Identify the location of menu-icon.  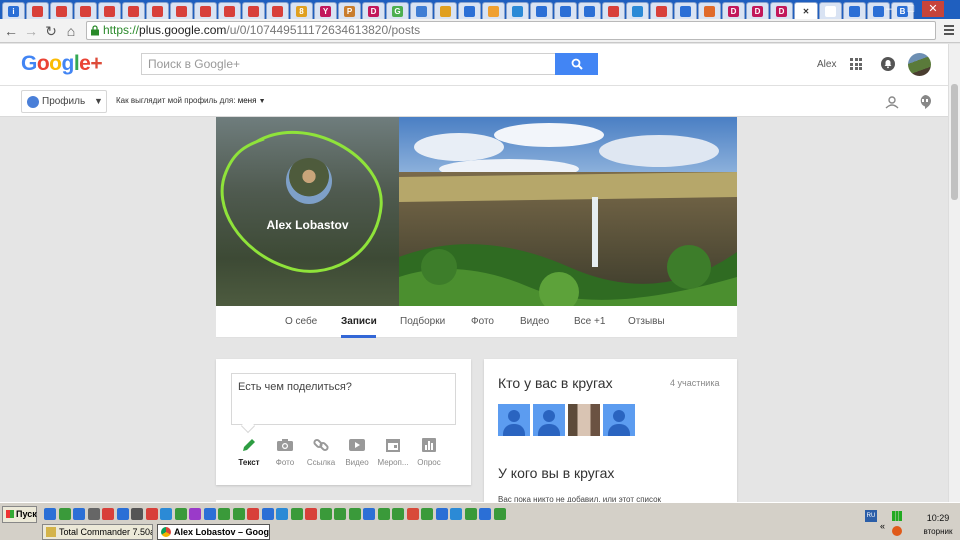
(949, 30).